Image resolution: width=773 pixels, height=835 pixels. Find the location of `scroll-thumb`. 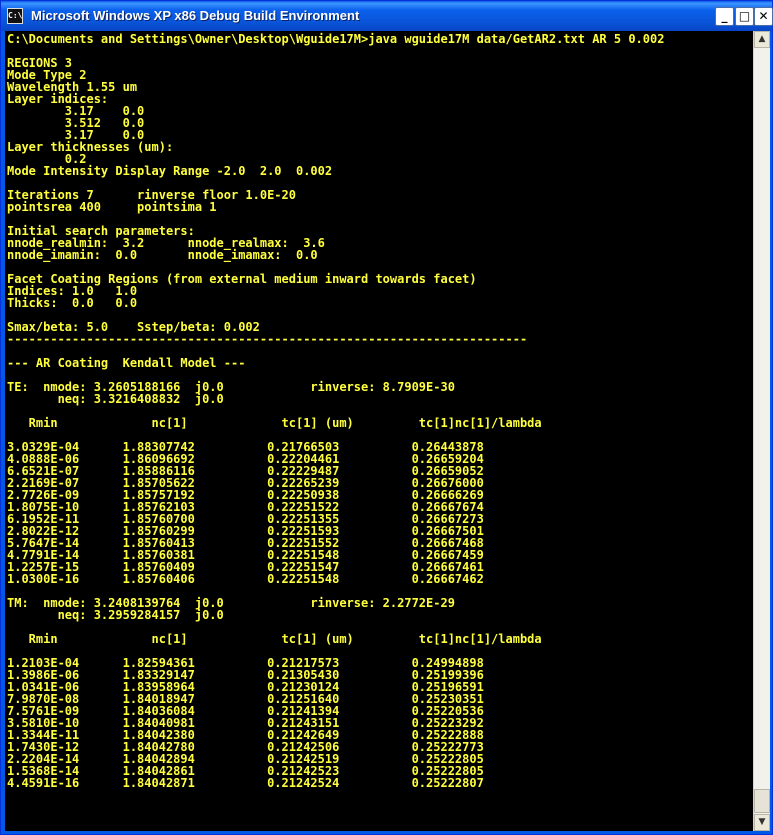

scroll-thumb is located at coordinates (762, 801).